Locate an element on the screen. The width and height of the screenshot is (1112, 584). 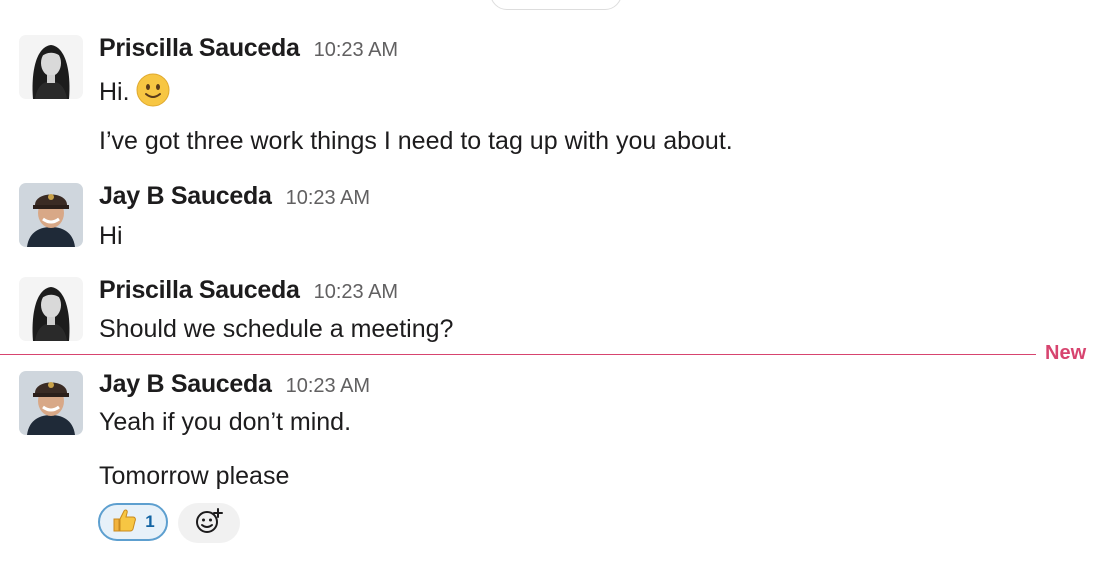
message-line: Tomorrow please is located at coordinates (194, 476).